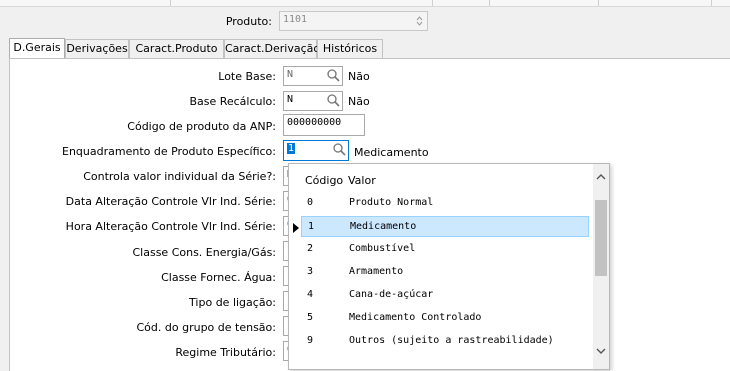 Image resolution: width=730 pixels, height=371 pixels. I want to click on option-code: 3, so click(310, 271).